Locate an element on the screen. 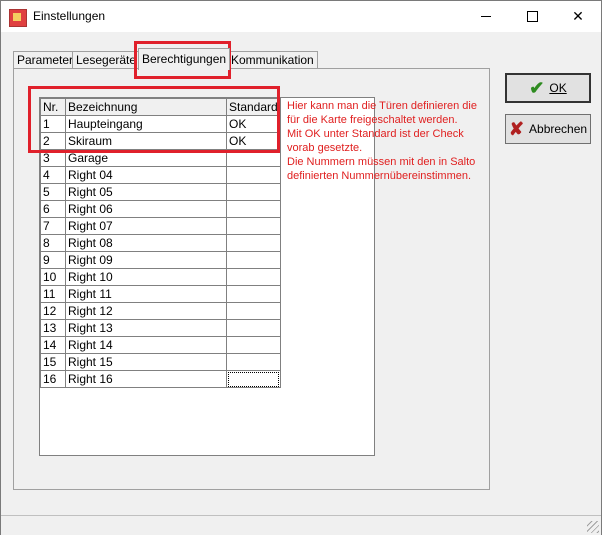 The width and height of the screenshot is (602, 535). cell-nr: 10 is located at coordinates (53, 277).